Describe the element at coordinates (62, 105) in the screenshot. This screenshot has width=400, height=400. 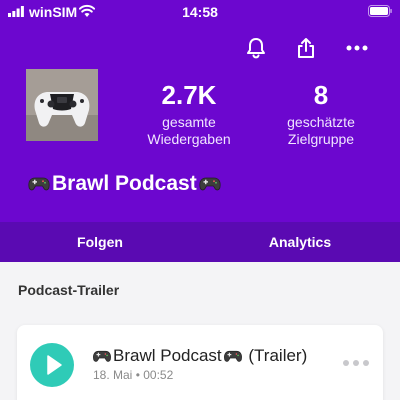
I see `podcast-cover-image` at that location.